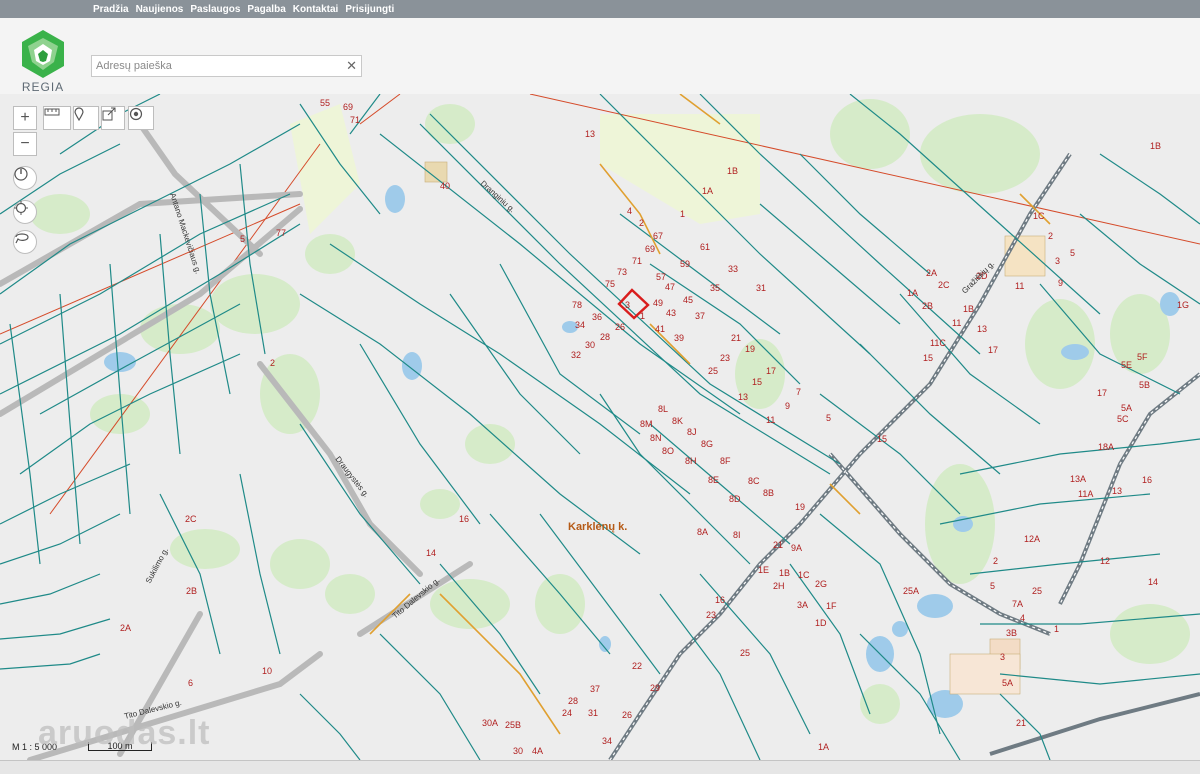  I want to click on svg-text: 24, so click(567, 713).